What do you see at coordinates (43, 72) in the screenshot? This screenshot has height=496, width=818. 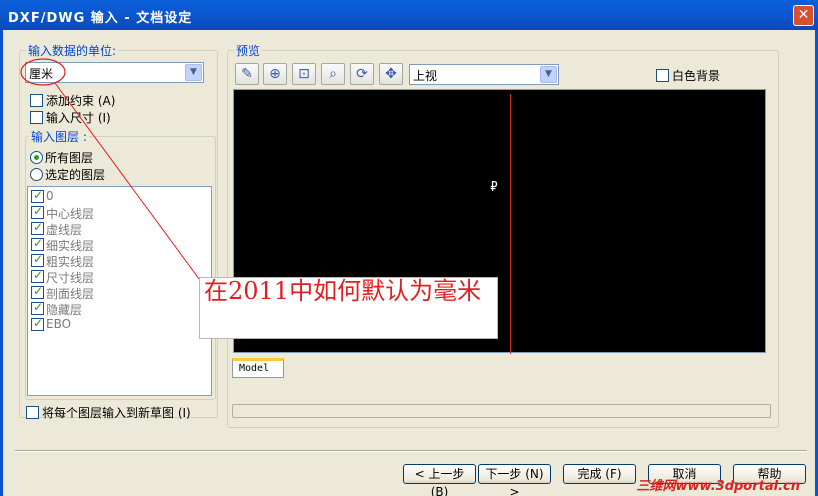 I see `annotation-ellipse` at bounding box center [43, 72].